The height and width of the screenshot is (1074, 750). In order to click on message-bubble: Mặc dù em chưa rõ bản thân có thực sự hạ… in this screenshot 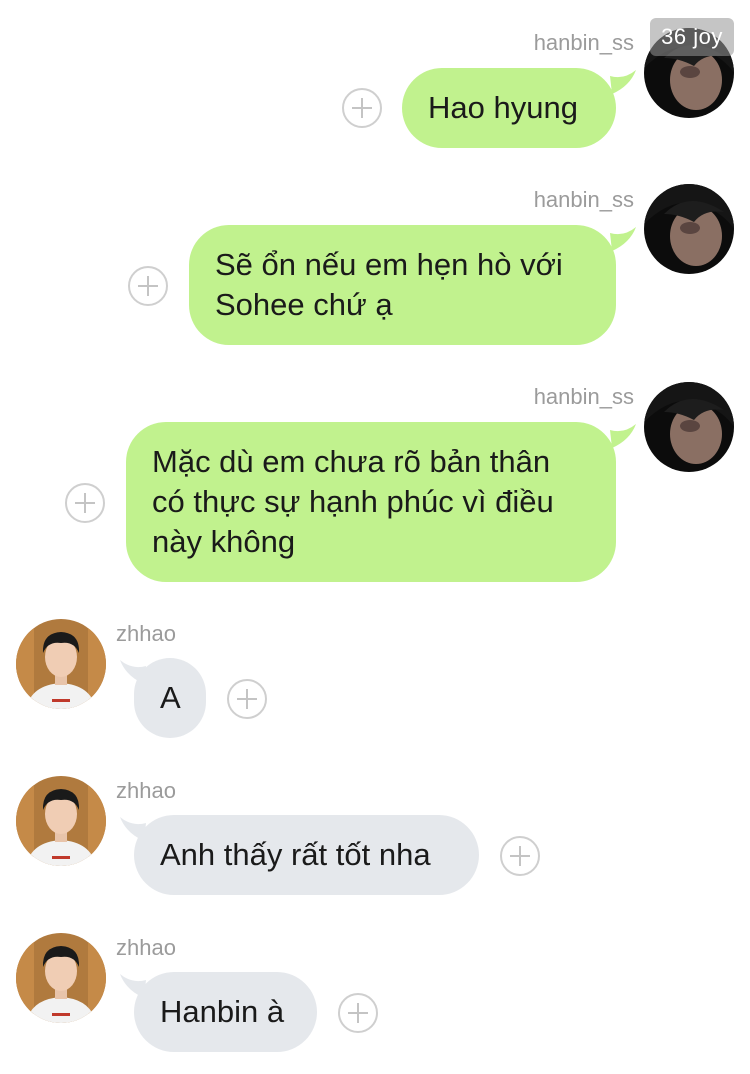, I will do `click(371, 502)`.